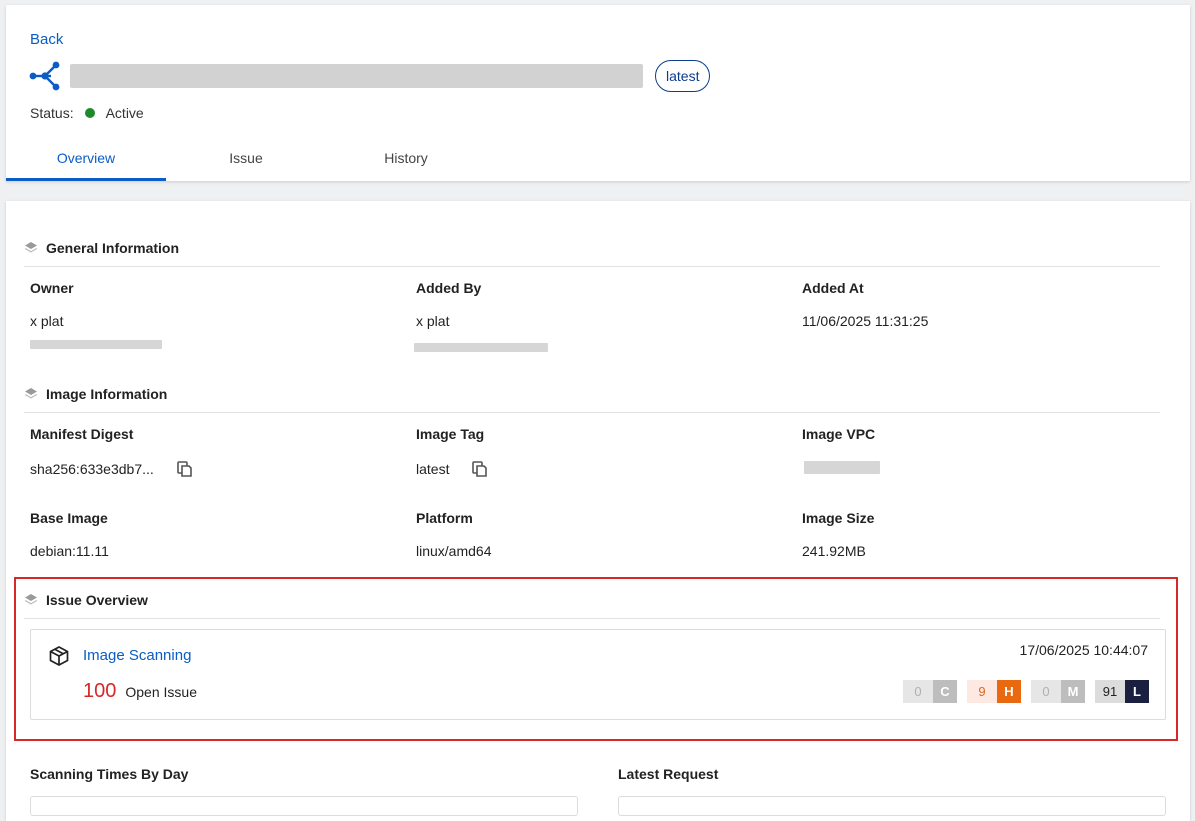 This screenshot has height=821, width=1195. Describe the element at coordinates (44, 76) in the screenshot. I see `image-network-icon` at that location.